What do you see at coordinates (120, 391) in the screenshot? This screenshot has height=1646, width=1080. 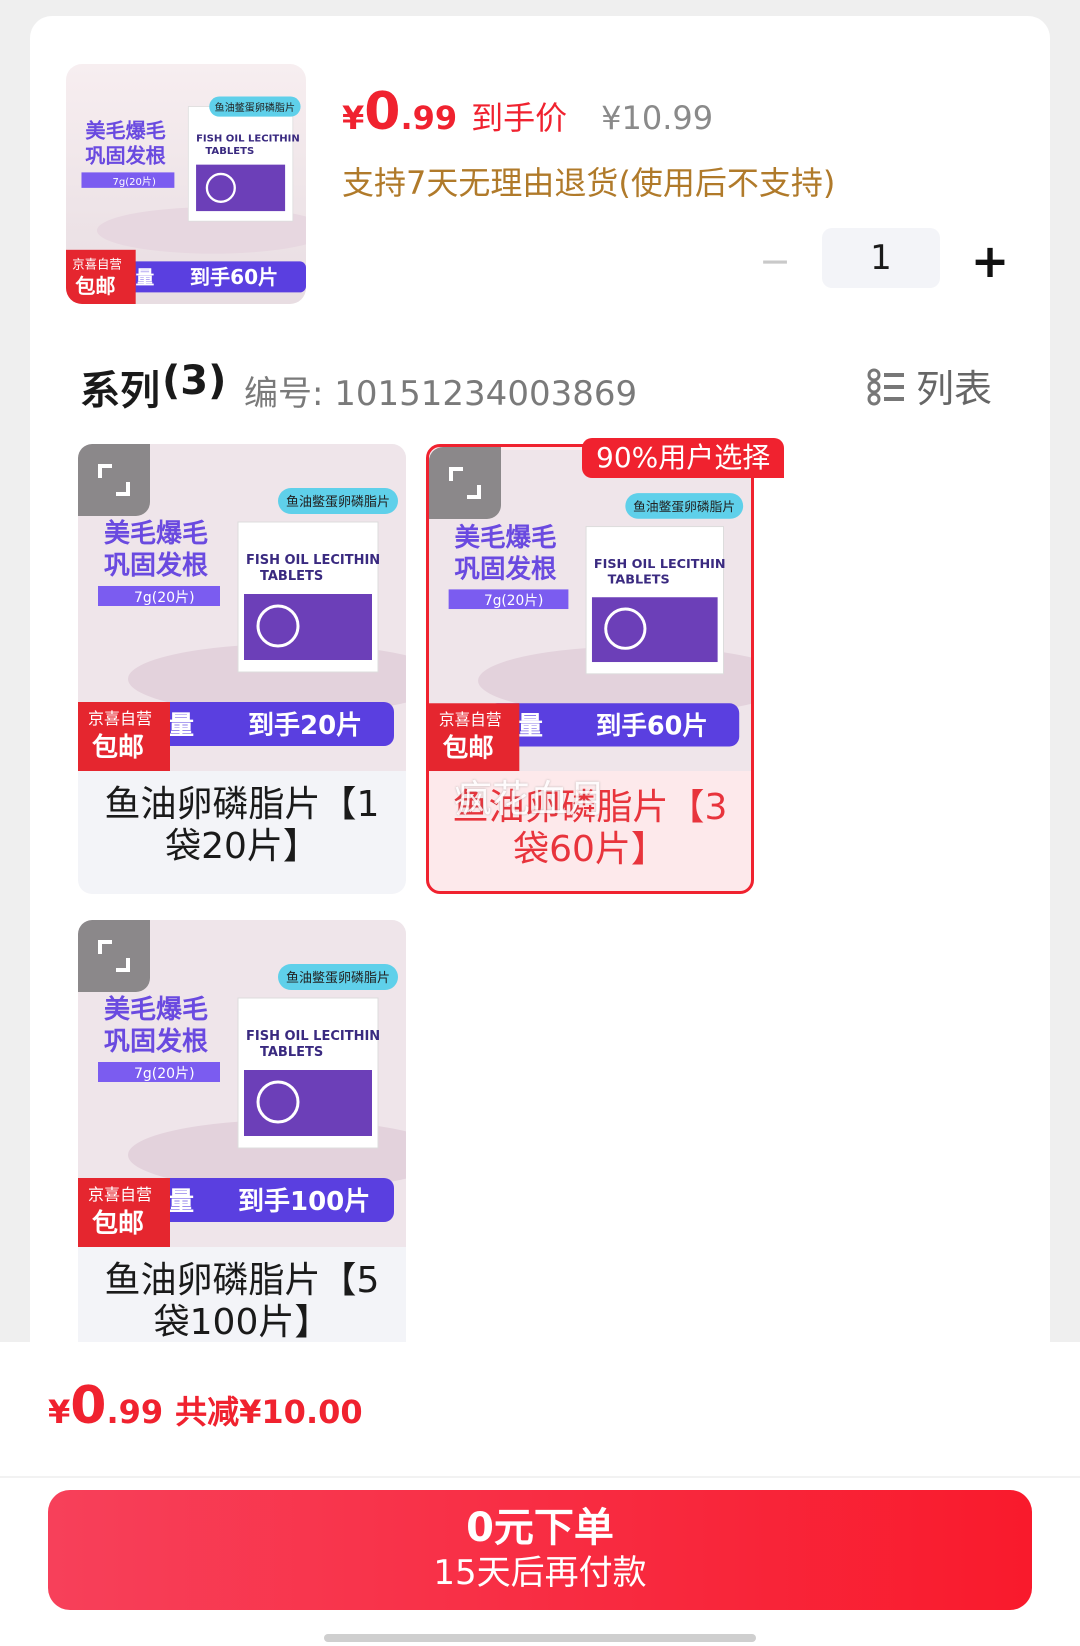 I see `series-title: 系列` at bounding box center [120, 391].